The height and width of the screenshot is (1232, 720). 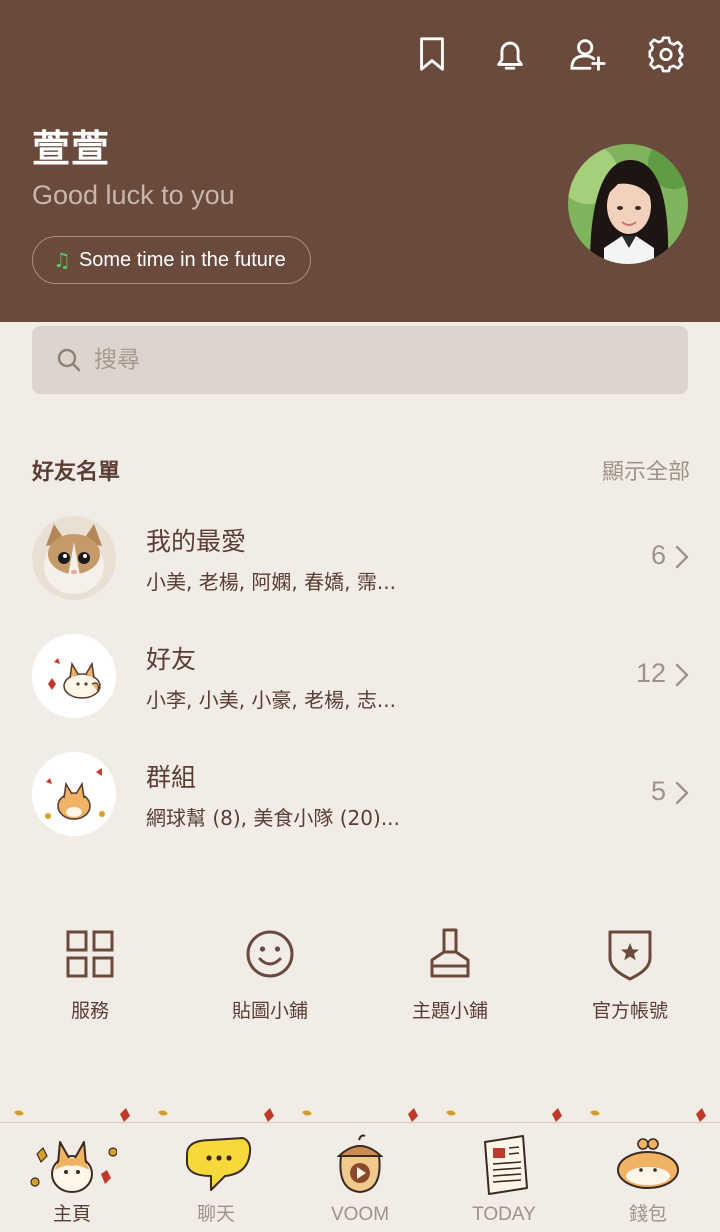 I want to click on group-title: 我的最愛, so click(x=196, y=541).